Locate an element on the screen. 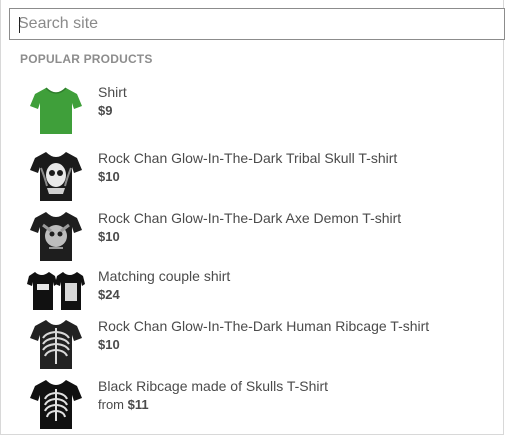 This screenshot has width=506, height=437. search-input is located at coordinates (257, 24).